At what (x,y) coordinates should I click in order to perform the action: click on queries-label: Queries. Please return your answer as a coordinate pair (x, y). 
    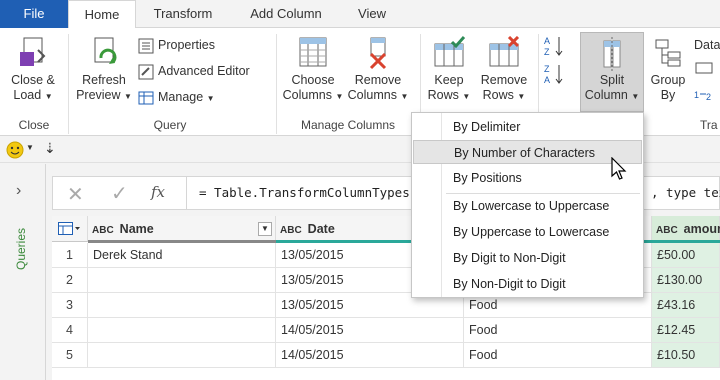
    Looking at the image, I should click on (21, 249).